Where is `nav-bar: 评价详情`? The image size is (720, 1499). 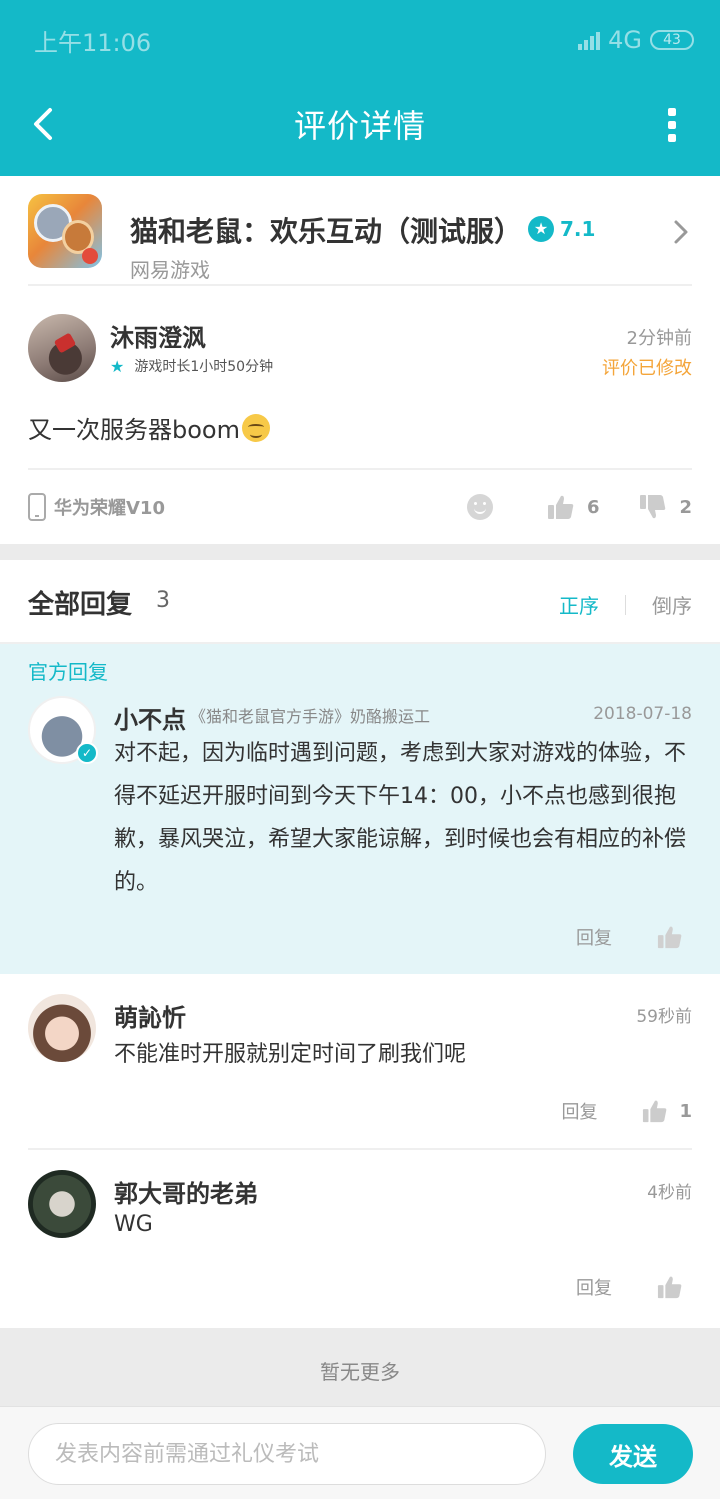
nav-bar: 评价详情 is located at coordinates (360, 124).